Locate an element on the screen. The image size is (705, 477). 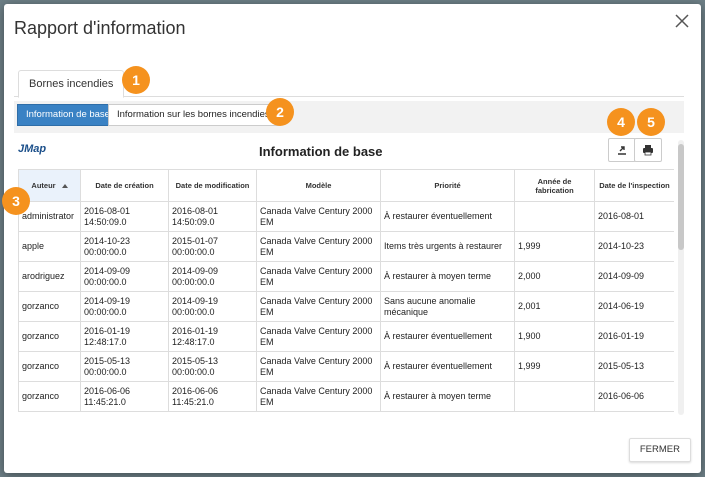
jmap-logo: JMap is located at coordinates (32, 149).